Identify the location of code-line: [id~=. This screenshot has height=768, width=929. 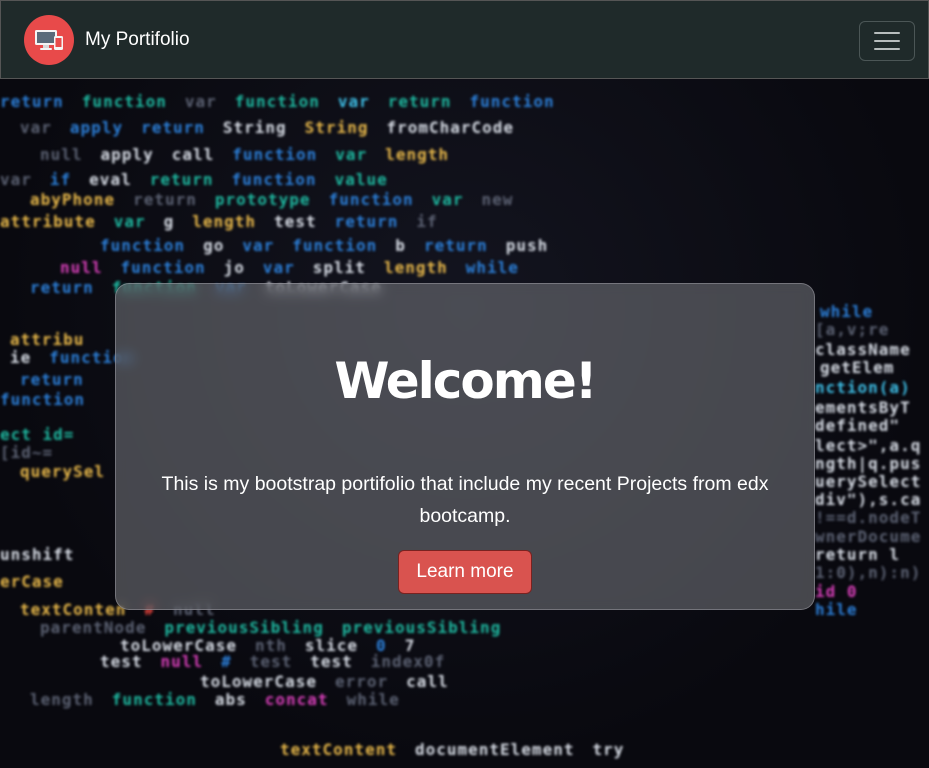
(35, 452).